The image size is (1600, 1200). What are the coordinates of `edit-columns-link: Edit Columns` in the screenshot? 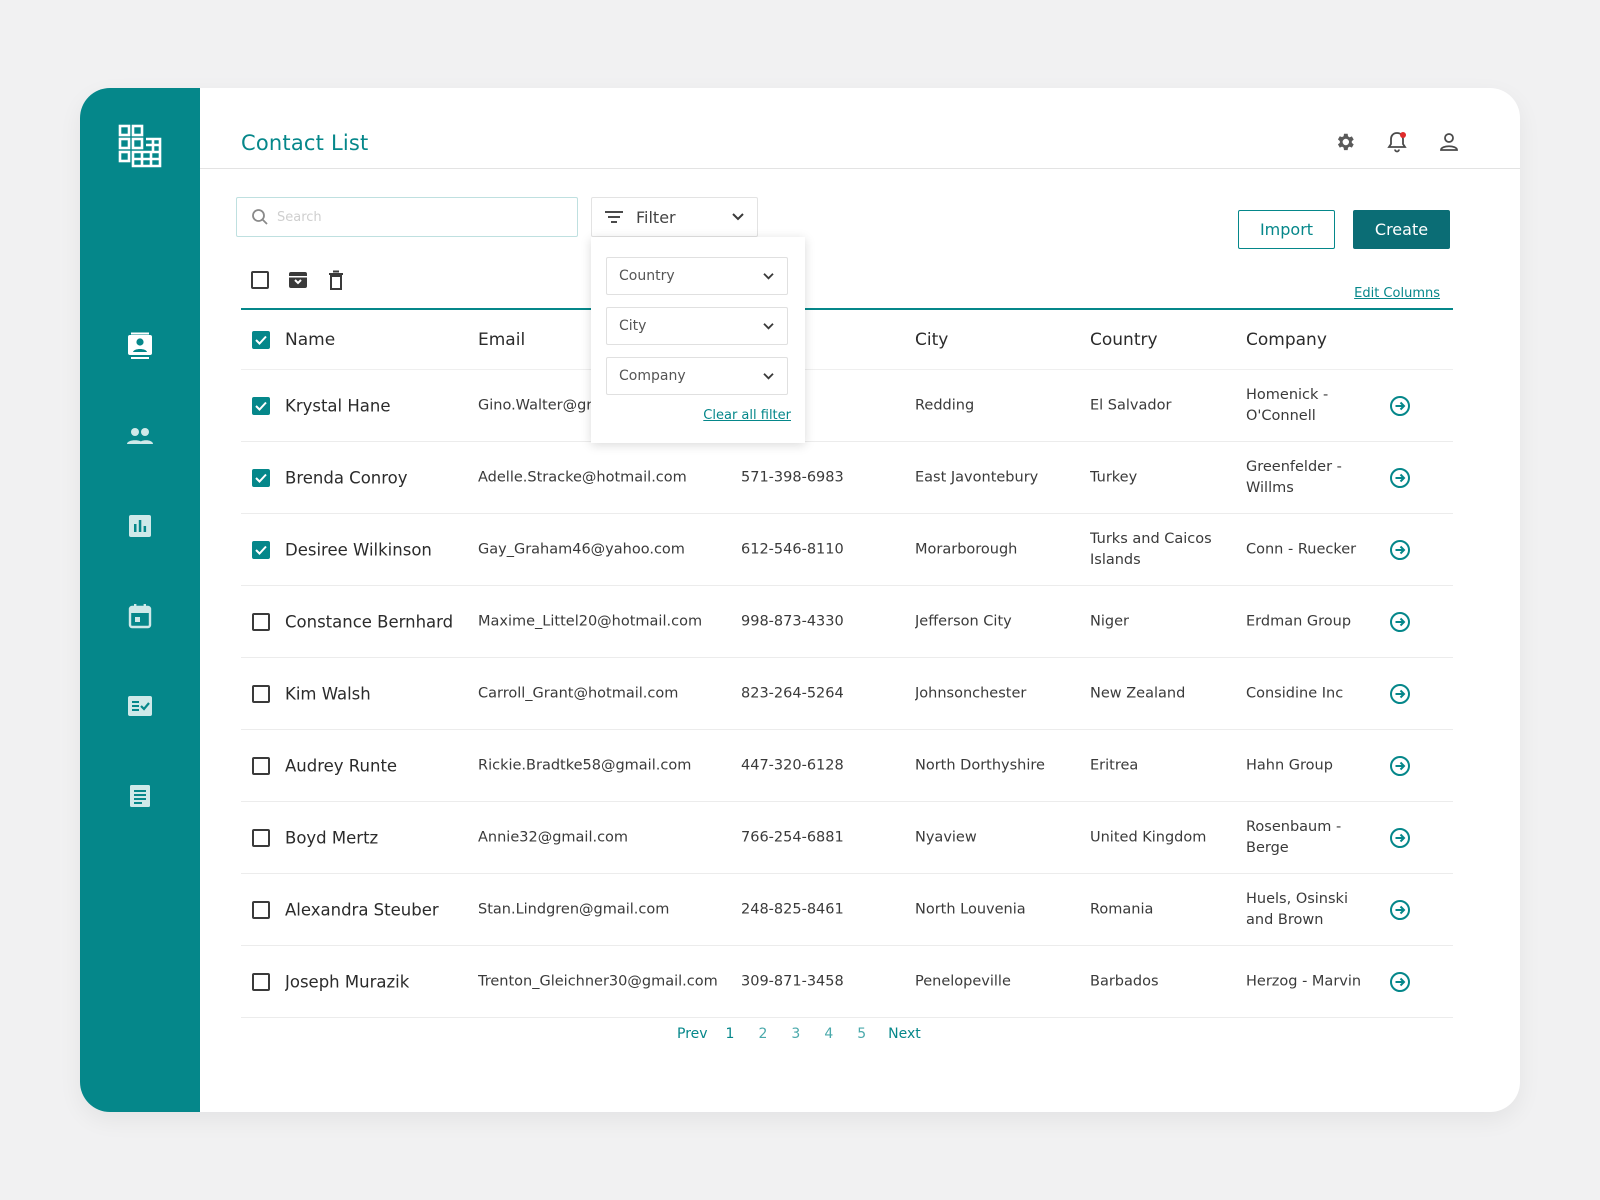 It's located at (1397, 293).